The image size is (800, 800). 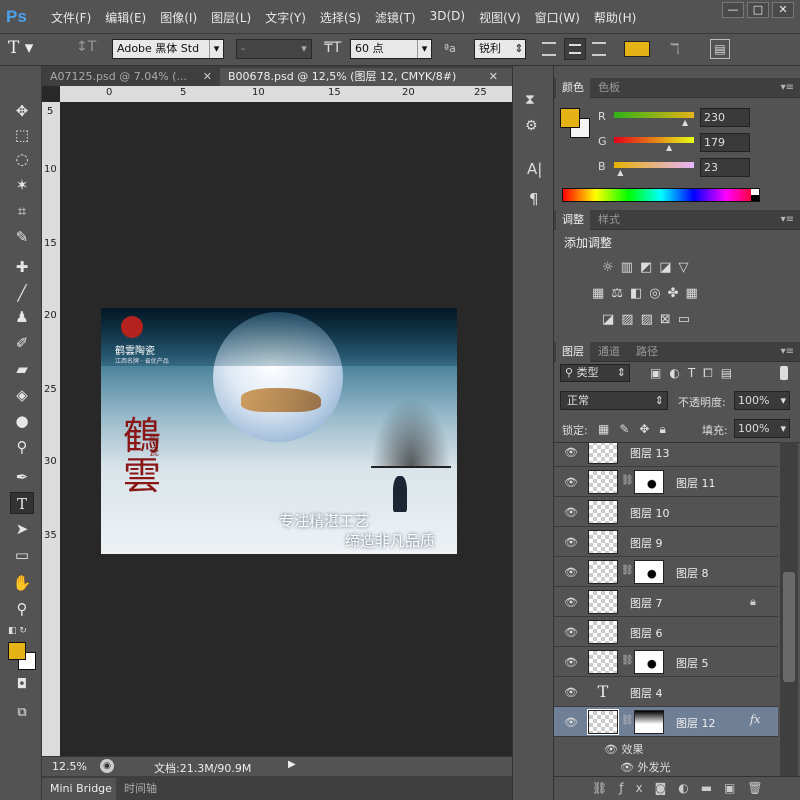 What do you see at coordinates (630, 267) in the screenshot?
I see `levels-icon: ▥` at bounding box center [630, 267].